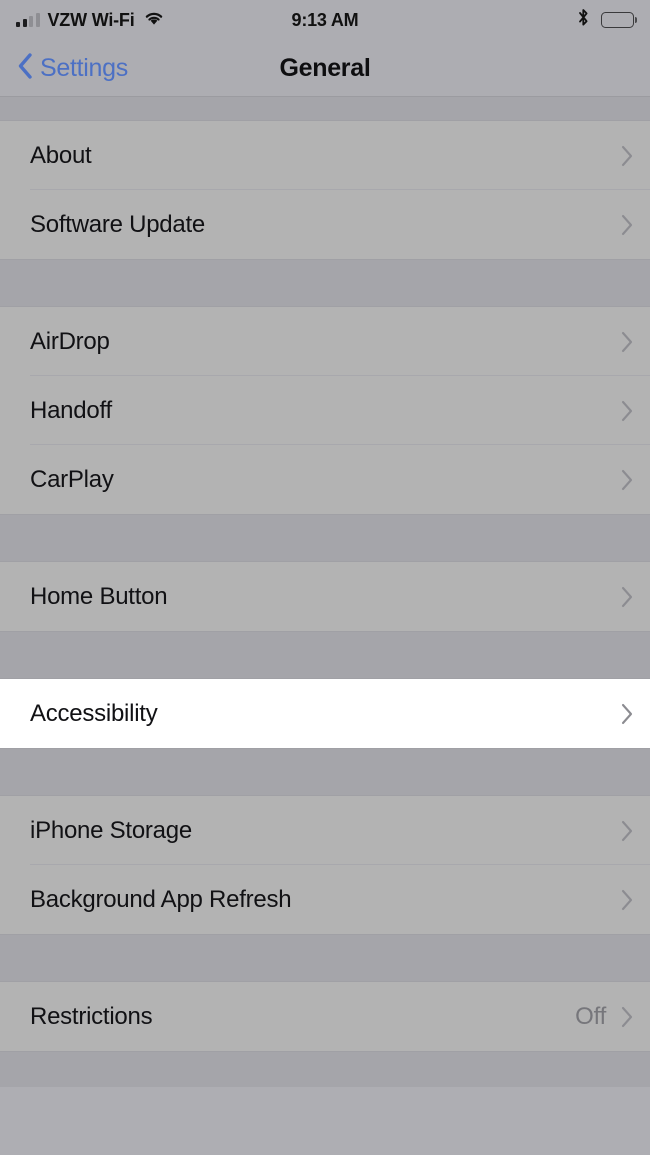 This screenshot has height=1155, width=650. I want to click on row-label: Handoff, so click(71, 410).